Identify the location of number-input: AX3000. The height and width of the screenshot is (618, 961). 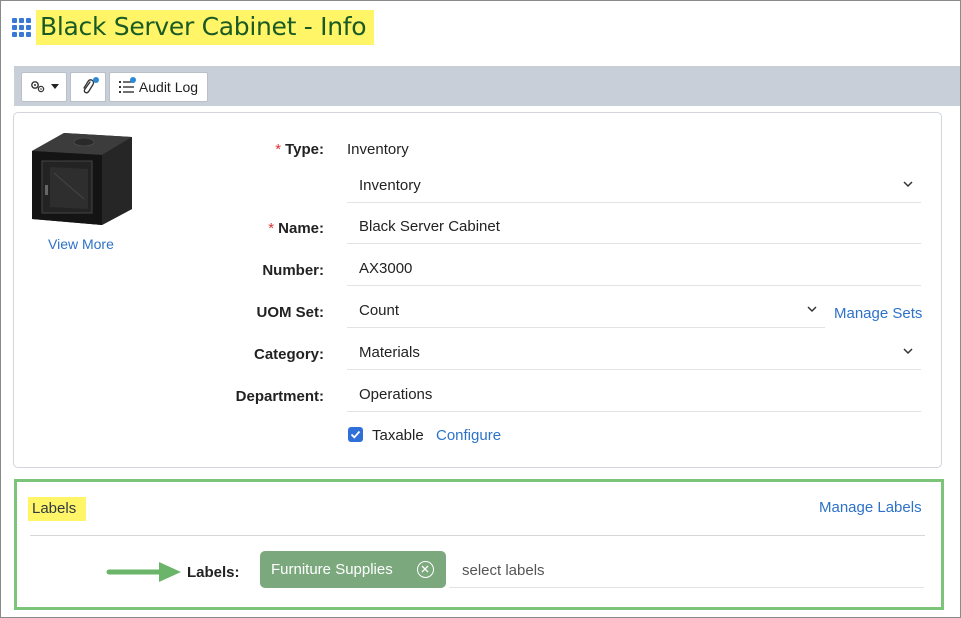
(634, 269).